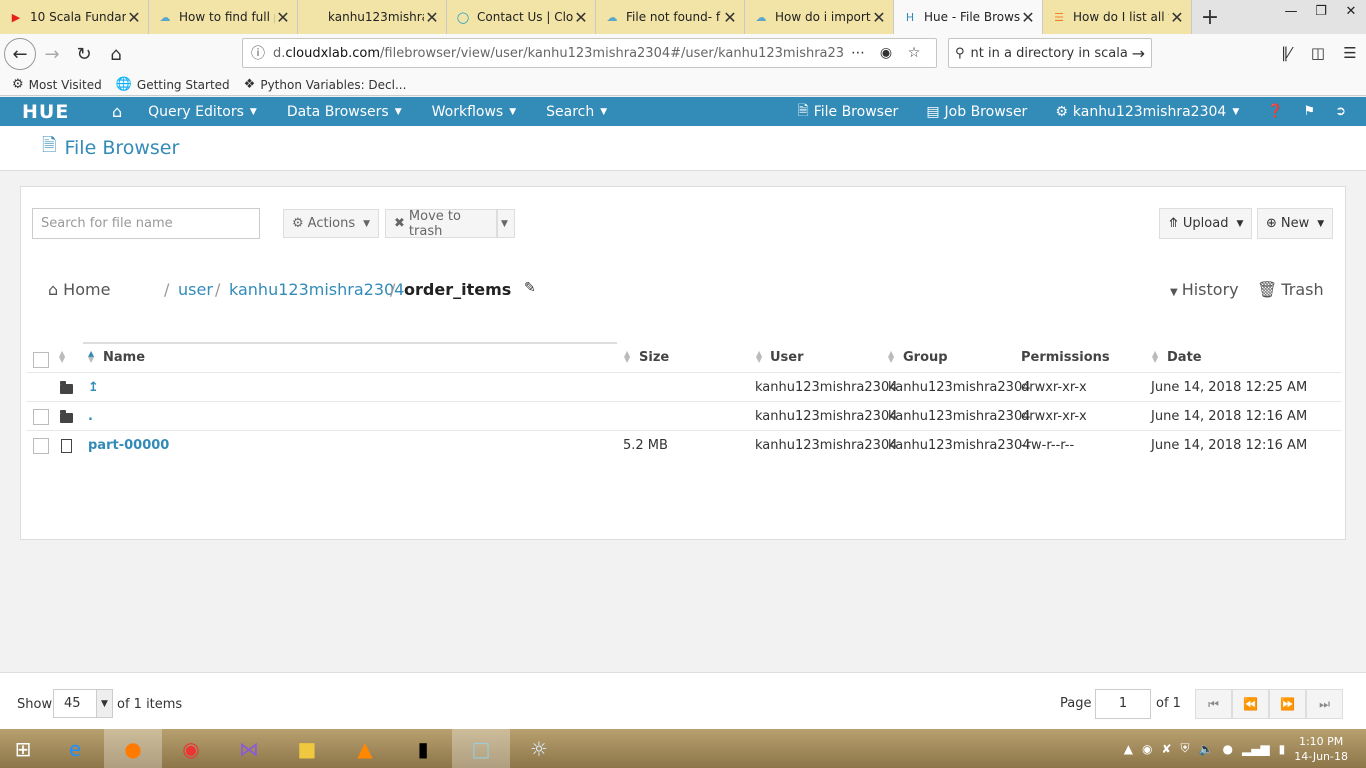  What do you see at coordinates (20, 54) in the screenshot?
I see `back-button: ←` at bounding box center [20, 54].